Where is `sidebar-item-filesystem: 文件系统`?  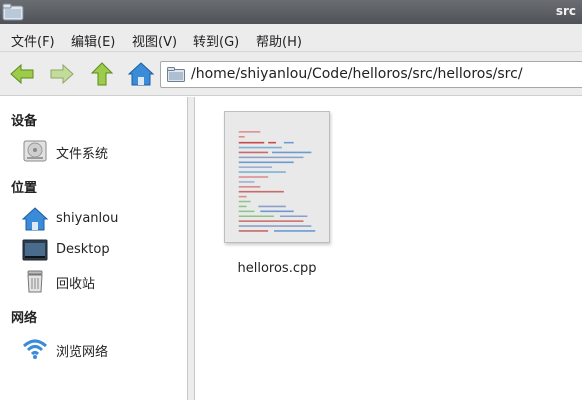
sidebar-item-filesystem: 文件系统 is located at coordinates (102, 151).